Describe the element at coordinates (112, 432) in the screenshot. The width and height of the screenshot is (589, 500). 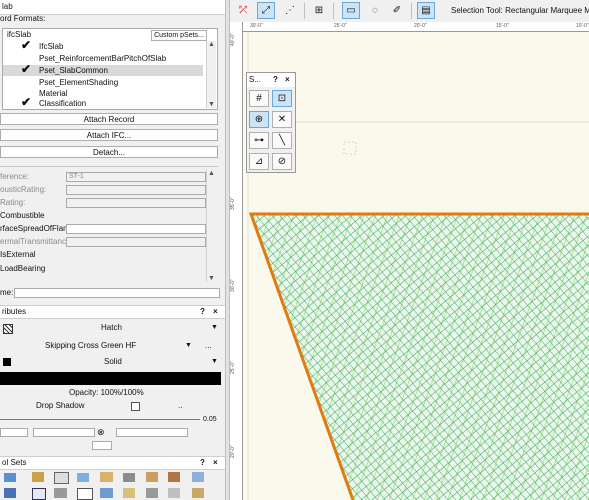
I see `line-style-row: ⊗` at that location.